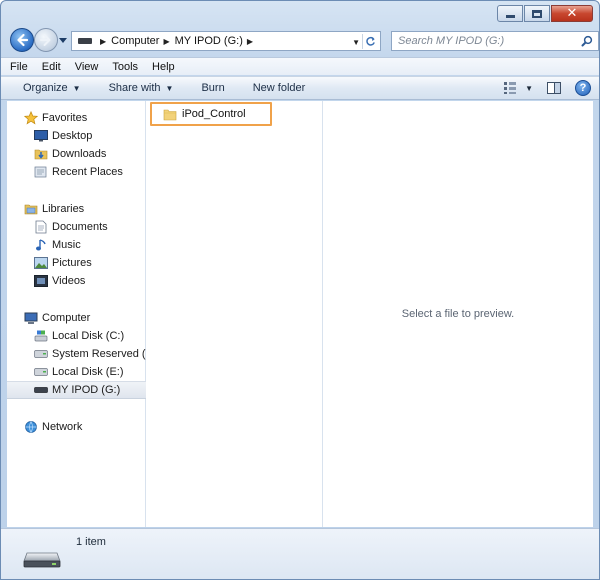 This screenshot has width=600, height=580. Describe the element at coordinates (554, 88) in the screenshot. I see `preview-pane-toggle-icon` at that location.